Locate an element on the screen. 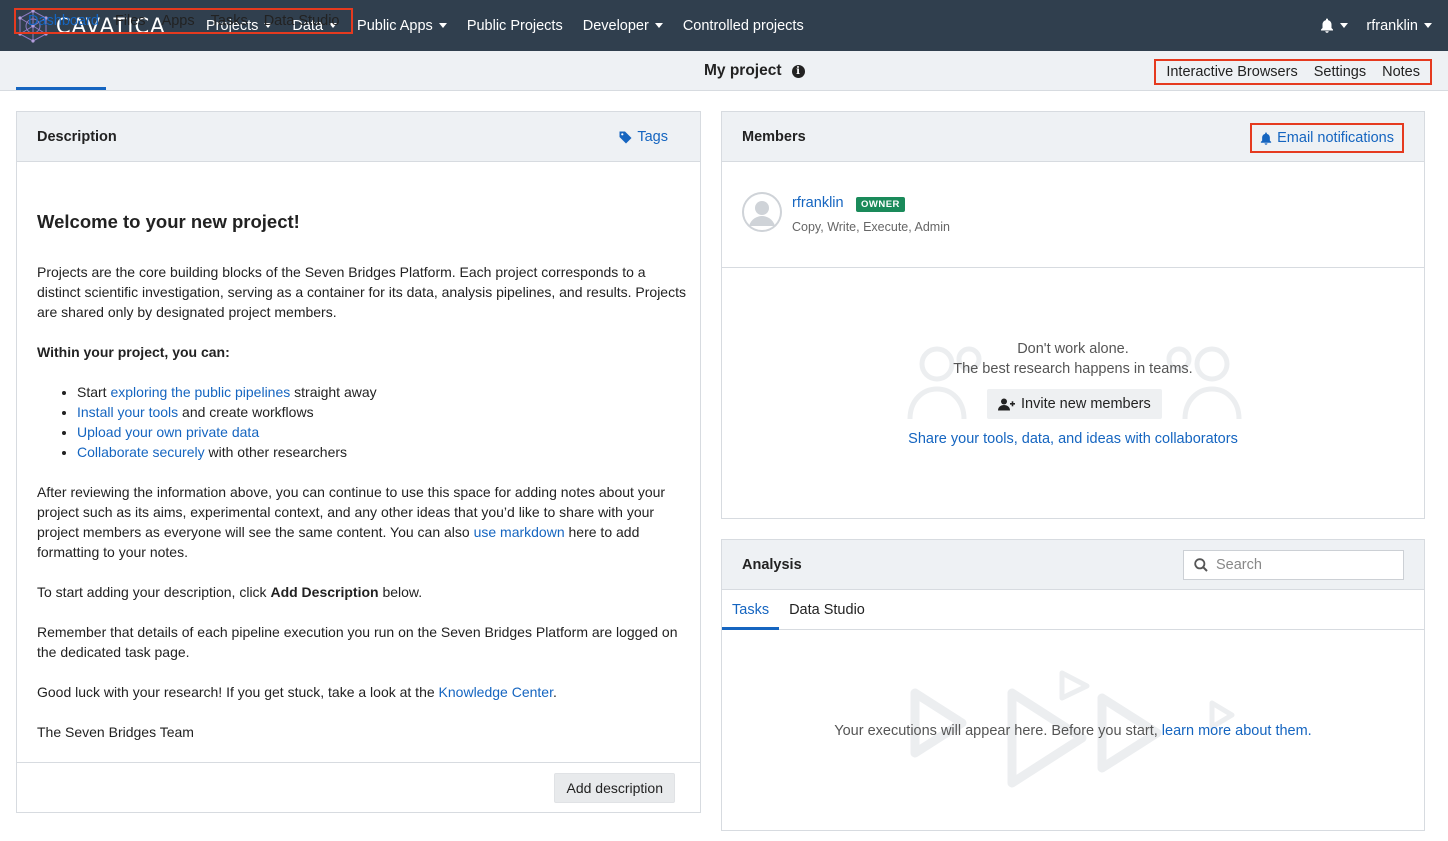 The height and width of the screenshot is (841, 1448). add-user-icon is located at coordinates (1006, 404).